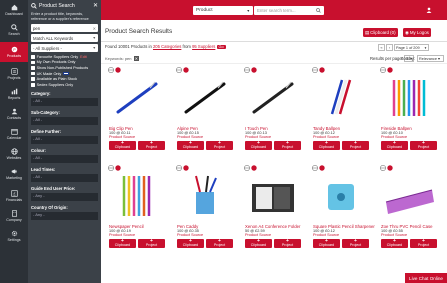  What do you see at coordinates (64, 38) in the screenshot?
I see `match-mode-select: Match ALL Keywords ▼` at bounding box center [64, 38].